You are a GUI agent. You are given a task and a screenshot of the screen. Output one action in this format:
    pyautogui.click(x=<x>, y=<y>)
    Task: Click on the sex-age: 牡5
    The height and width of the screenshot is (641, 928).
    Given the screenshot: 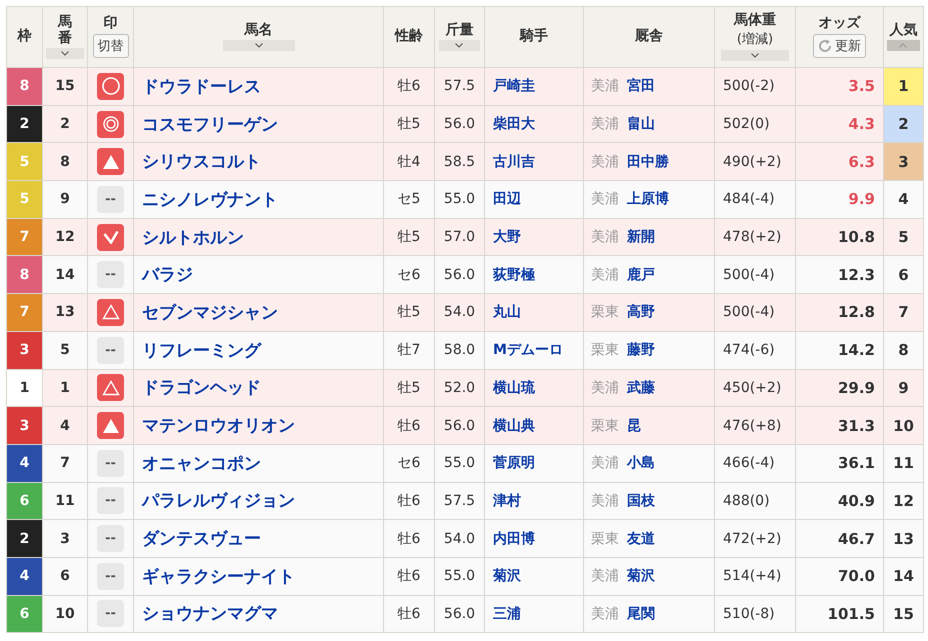 What is the action you would take?
    pyautogui.click(x=409, y=237)
    